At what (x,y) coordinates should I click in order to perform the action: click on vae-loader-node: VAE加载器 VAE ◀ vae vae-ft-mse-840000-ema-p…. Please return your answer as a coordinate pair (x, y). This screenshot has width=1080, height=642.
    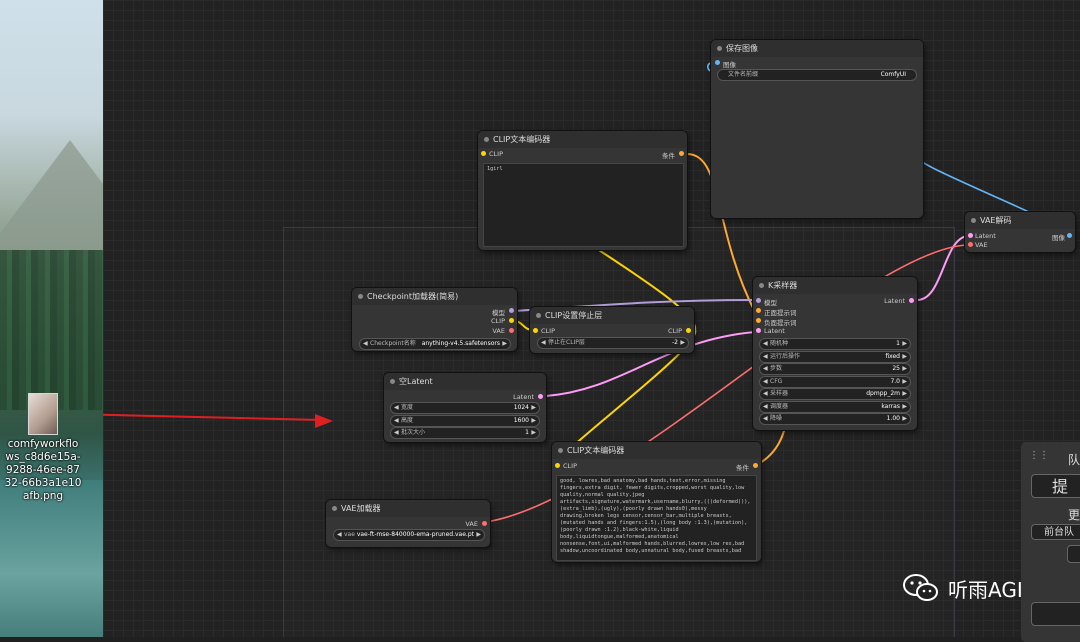
    Looking at the image, I should click on (408, 523).